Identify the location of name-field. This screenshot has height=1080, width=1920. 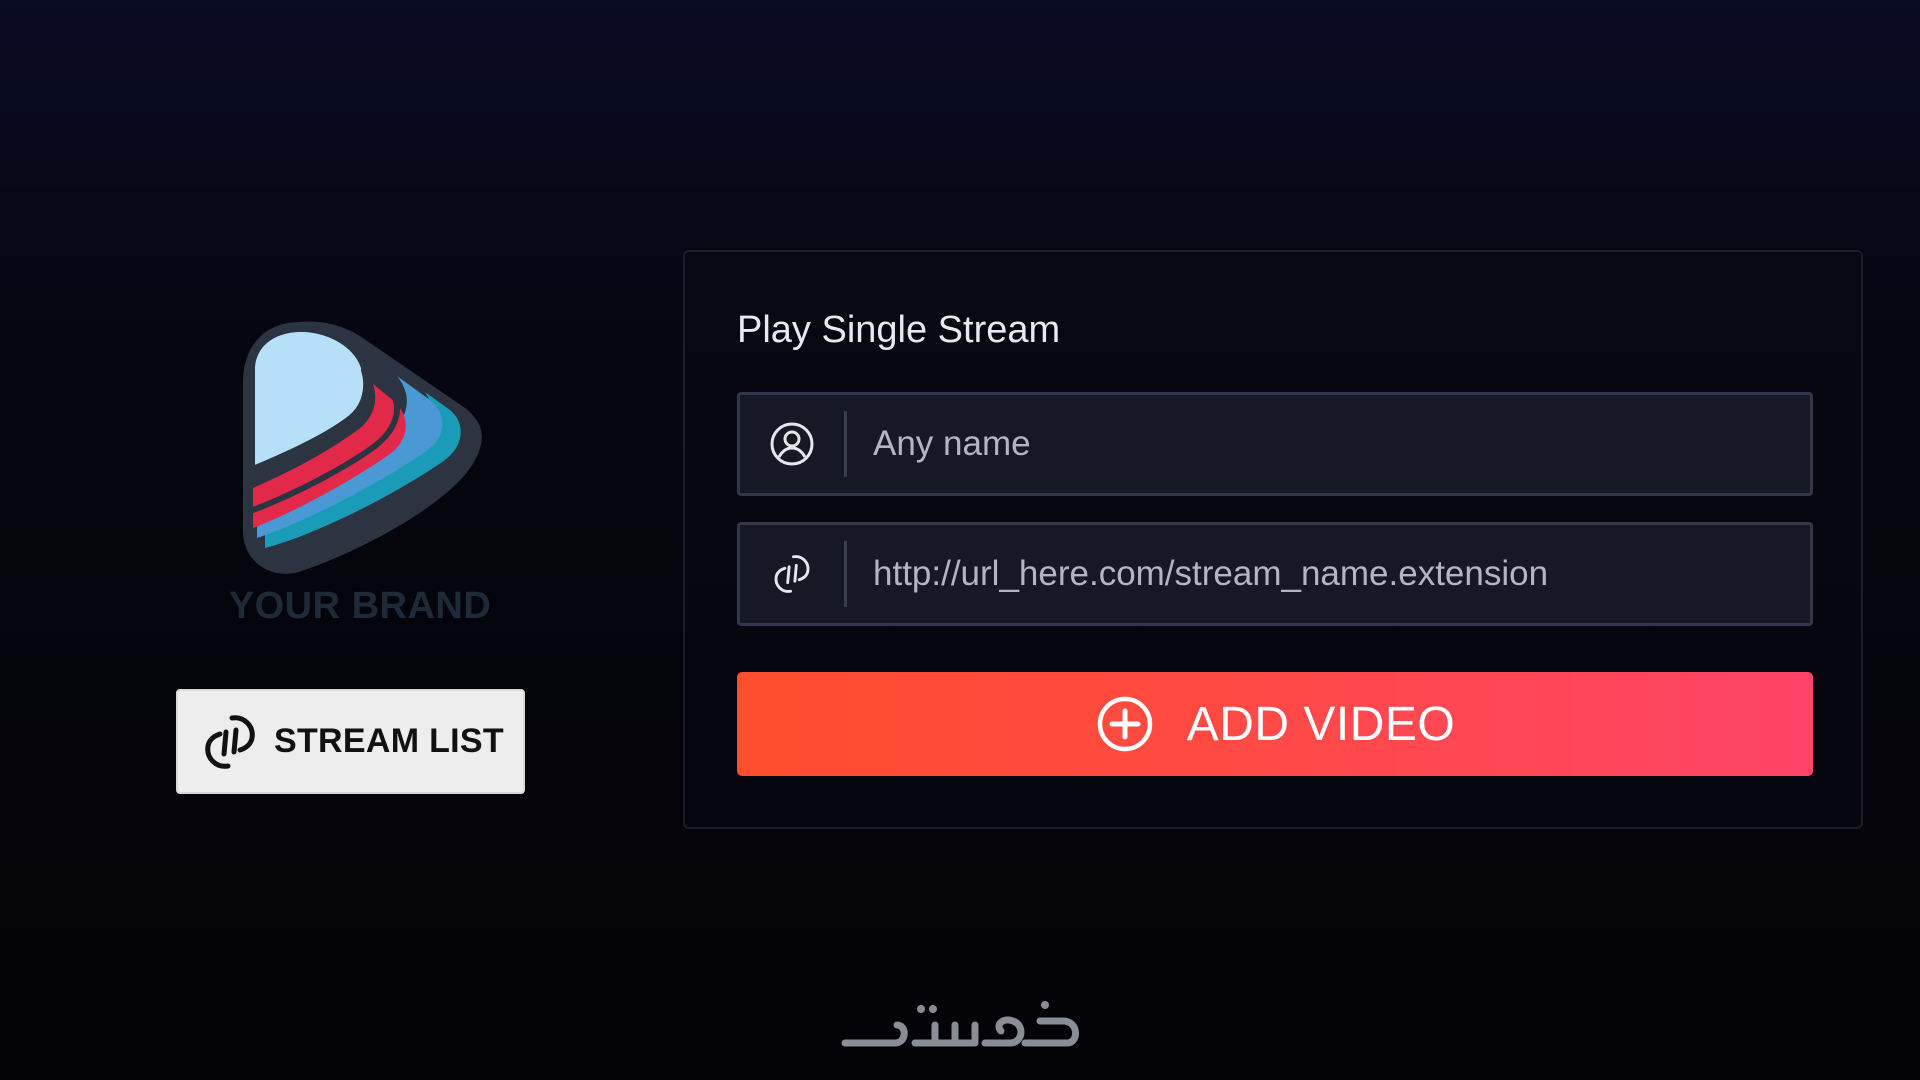
(1275, 444).